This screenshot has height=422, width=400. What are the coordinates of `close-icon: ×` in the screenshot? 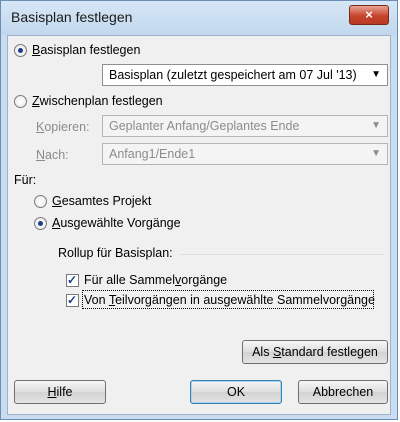 It's located at (369, 14).